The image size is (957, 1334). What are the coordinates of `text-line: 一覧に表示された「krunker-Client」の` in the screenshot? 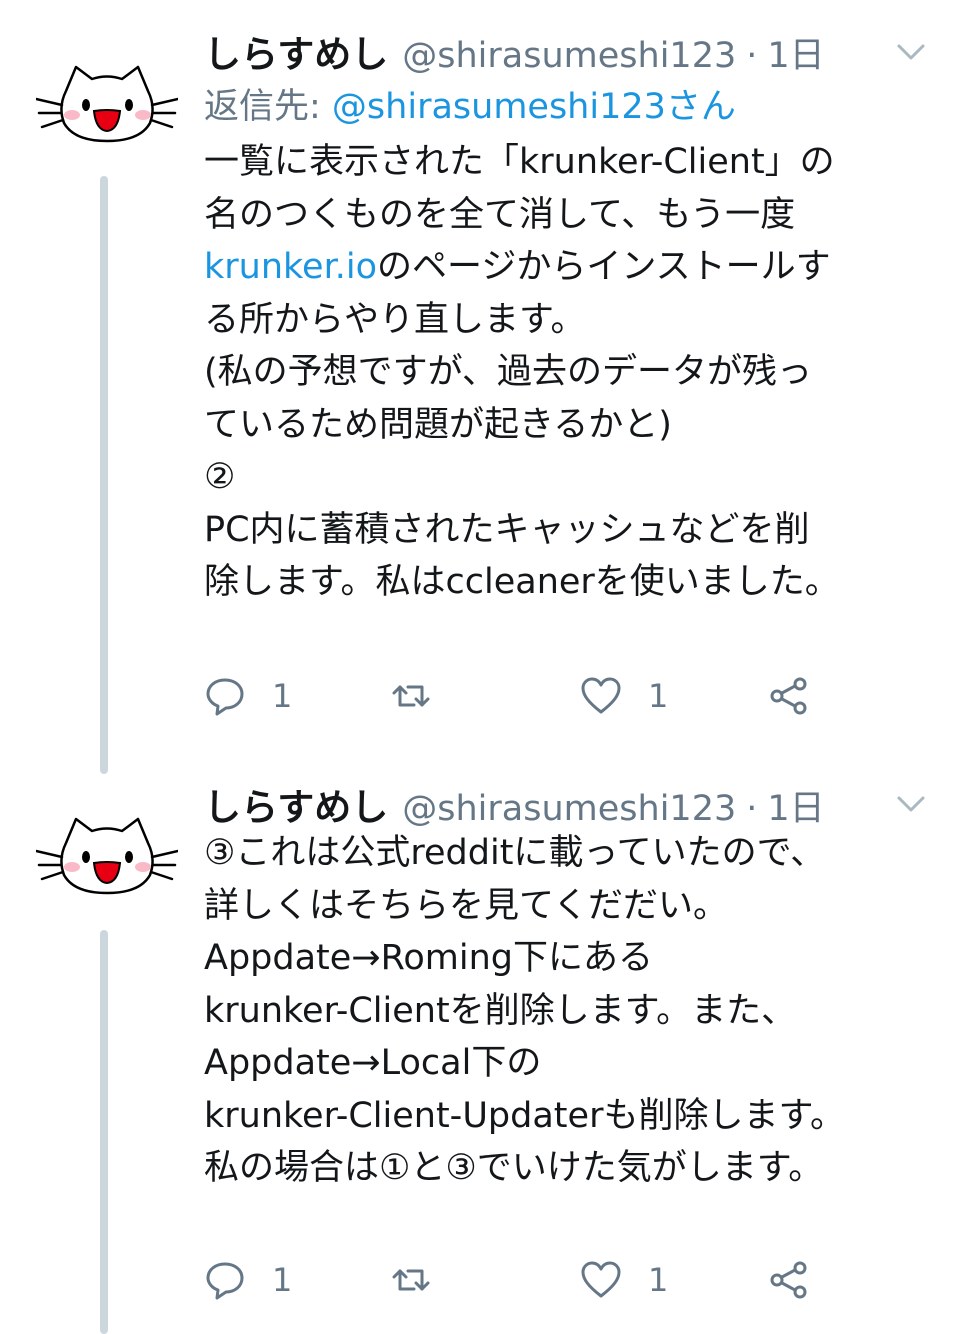 It's located at (519, 162).